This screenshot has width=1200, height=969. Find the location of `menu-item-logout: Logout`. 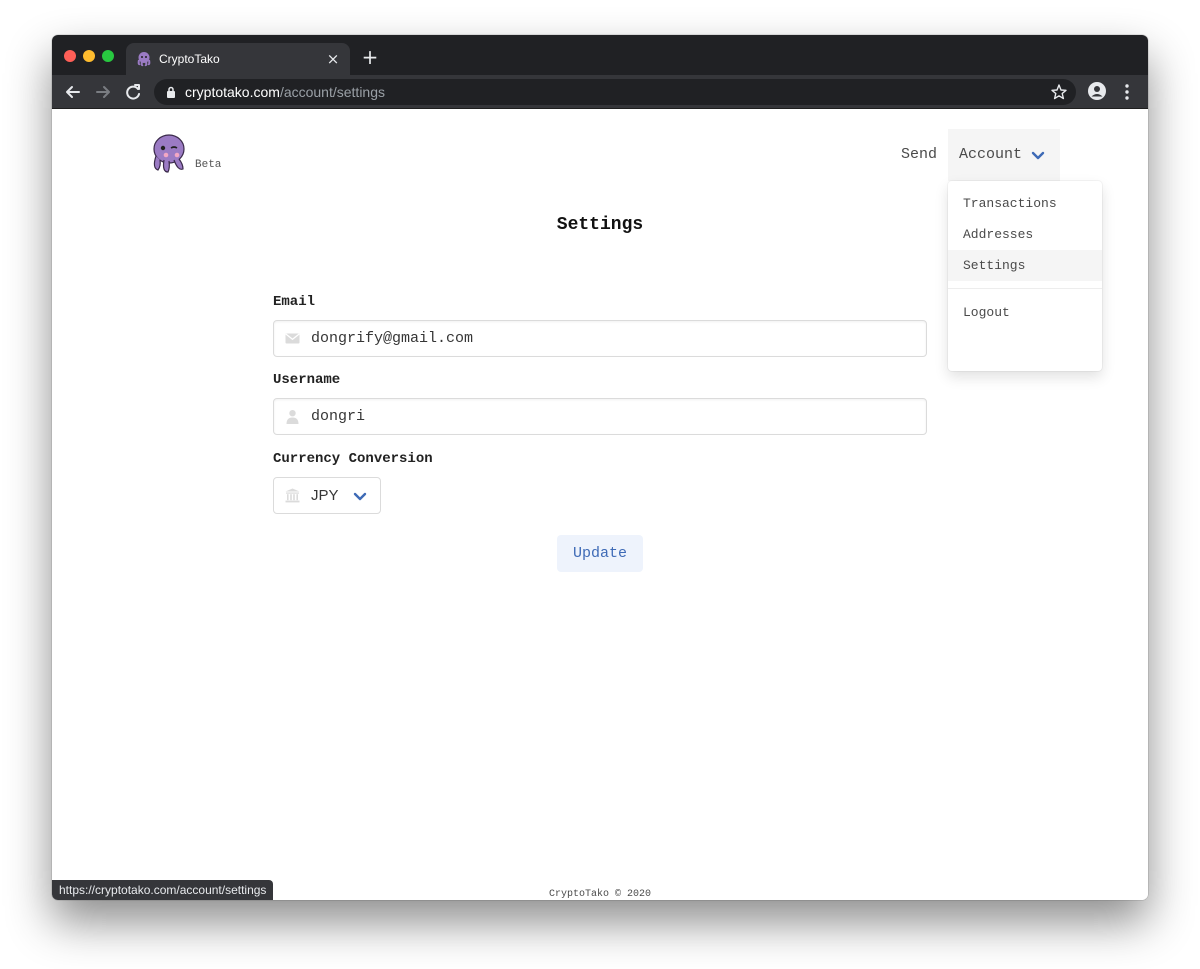

menu-item-logout: Logout is located at coordinates (1025, 312).